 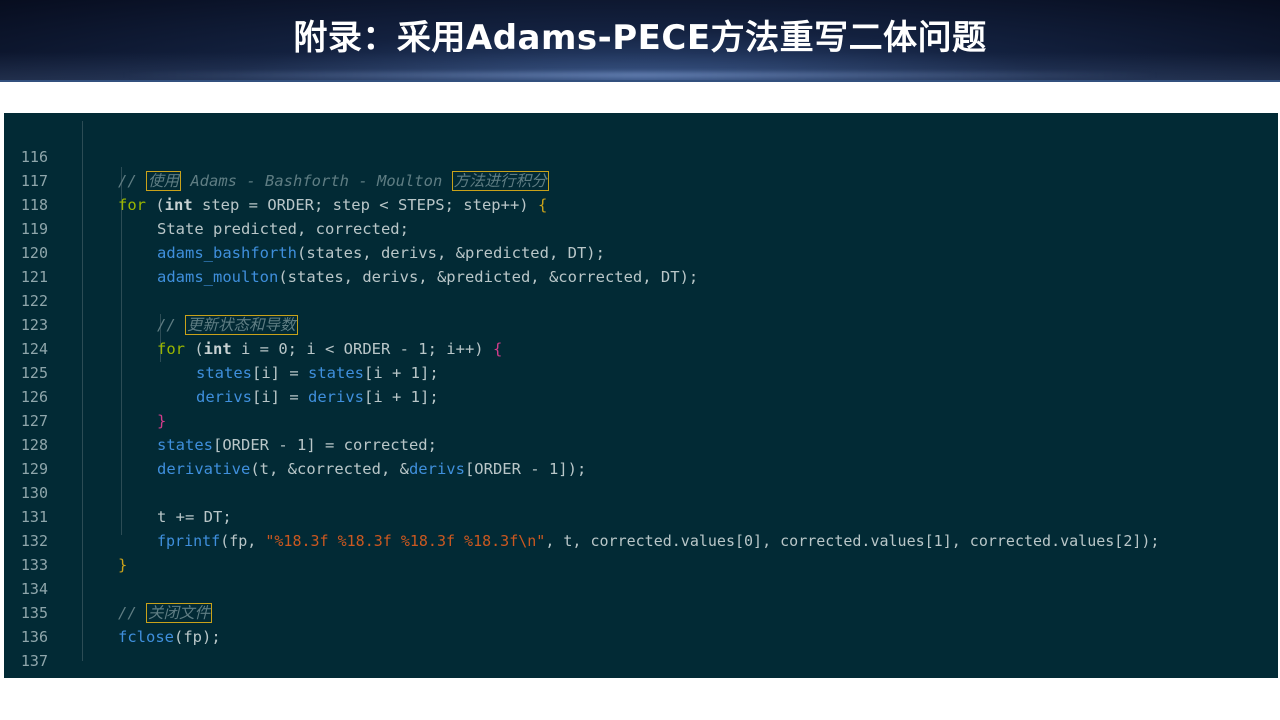 What do you see at coordinates (641, 551) in the screenshot?
I see `code-line: 133` at bounding box center [641, 551].